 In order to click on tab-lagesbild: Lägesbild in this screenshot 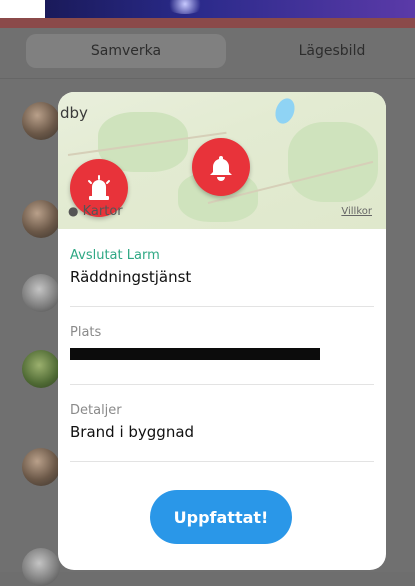, I will do `click(332, 51)`.